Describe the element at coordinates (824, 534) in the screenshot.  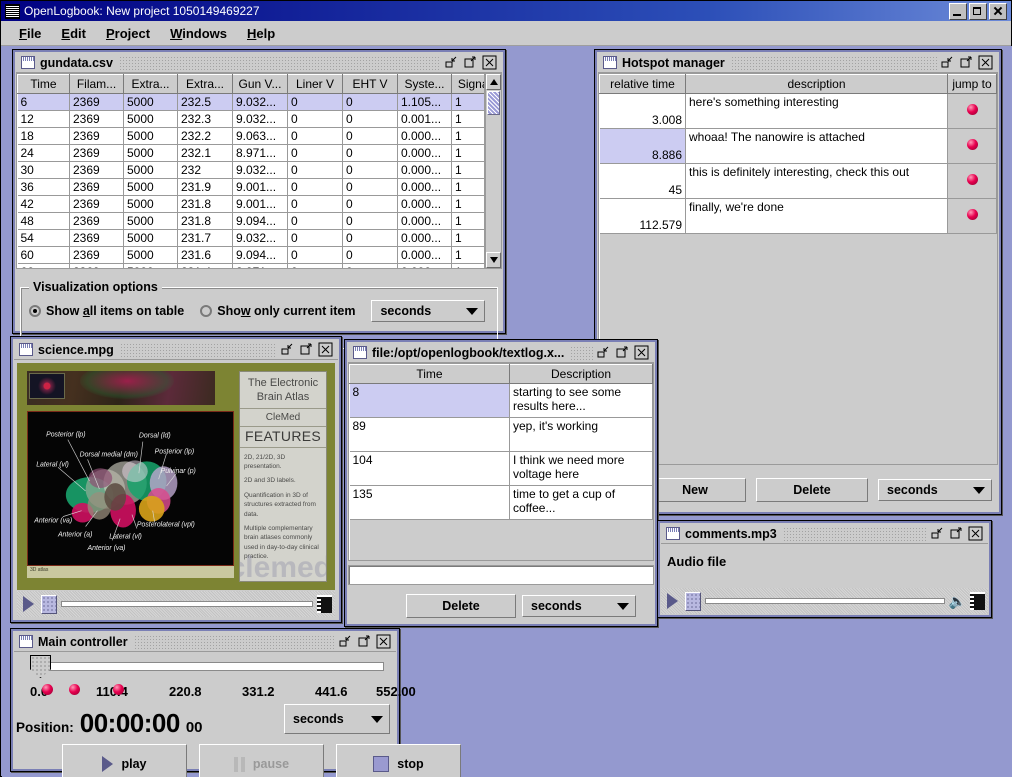
I see `frame-comments-titlebar: comments.mp3` at that location.